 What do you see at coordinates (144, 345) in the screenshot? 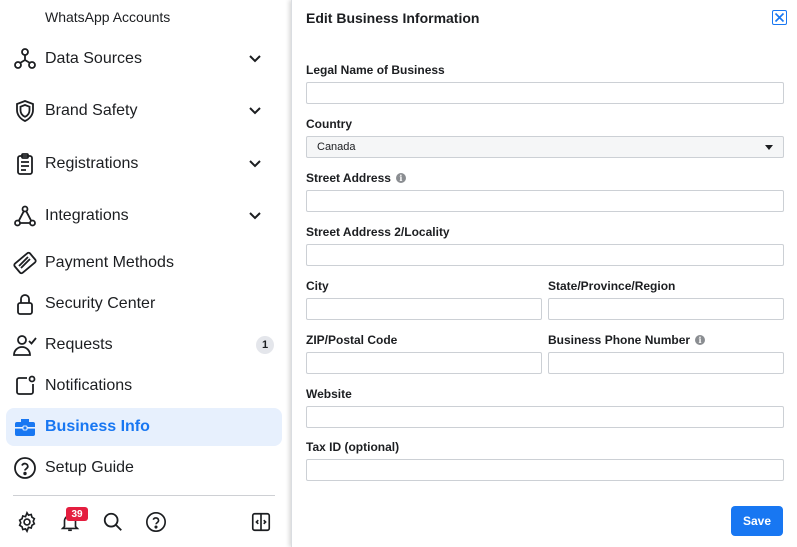
I see `sidebar-item-requests: Requests 1` at bounding box center [144, 345].